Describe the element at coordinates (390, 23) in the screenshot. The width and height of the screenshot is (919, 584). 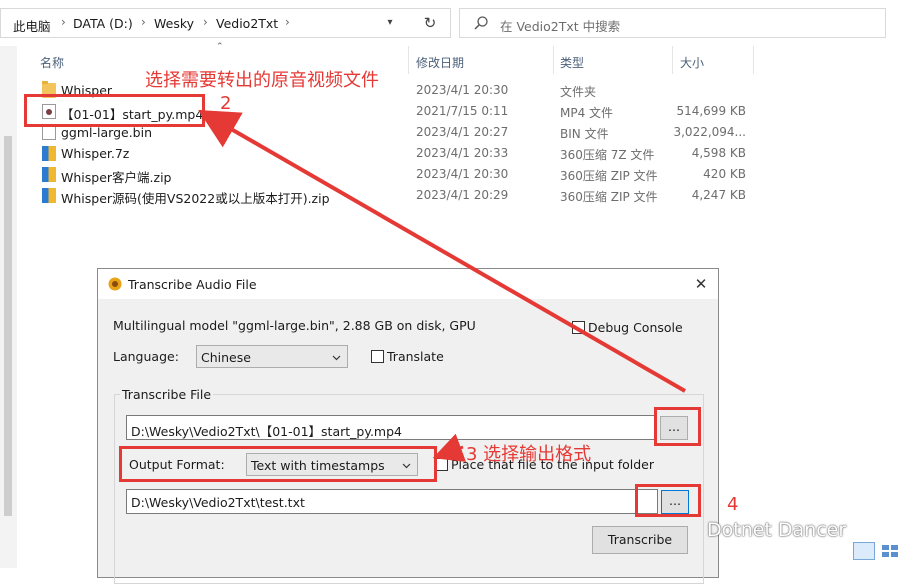
I see `chevron-down-icon: ▾` at that location.